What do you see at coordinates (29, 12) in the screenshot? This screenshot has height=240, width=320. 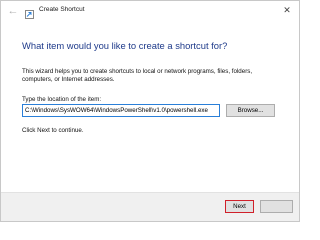 I see `shortcut-app-icon` at bounding box center [29, 12].